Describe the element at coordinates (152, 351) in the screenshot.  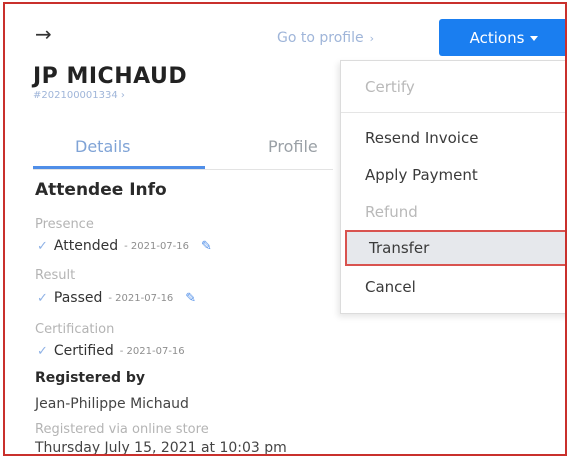
I see `certification-date: - 2021-07-16` at that location.